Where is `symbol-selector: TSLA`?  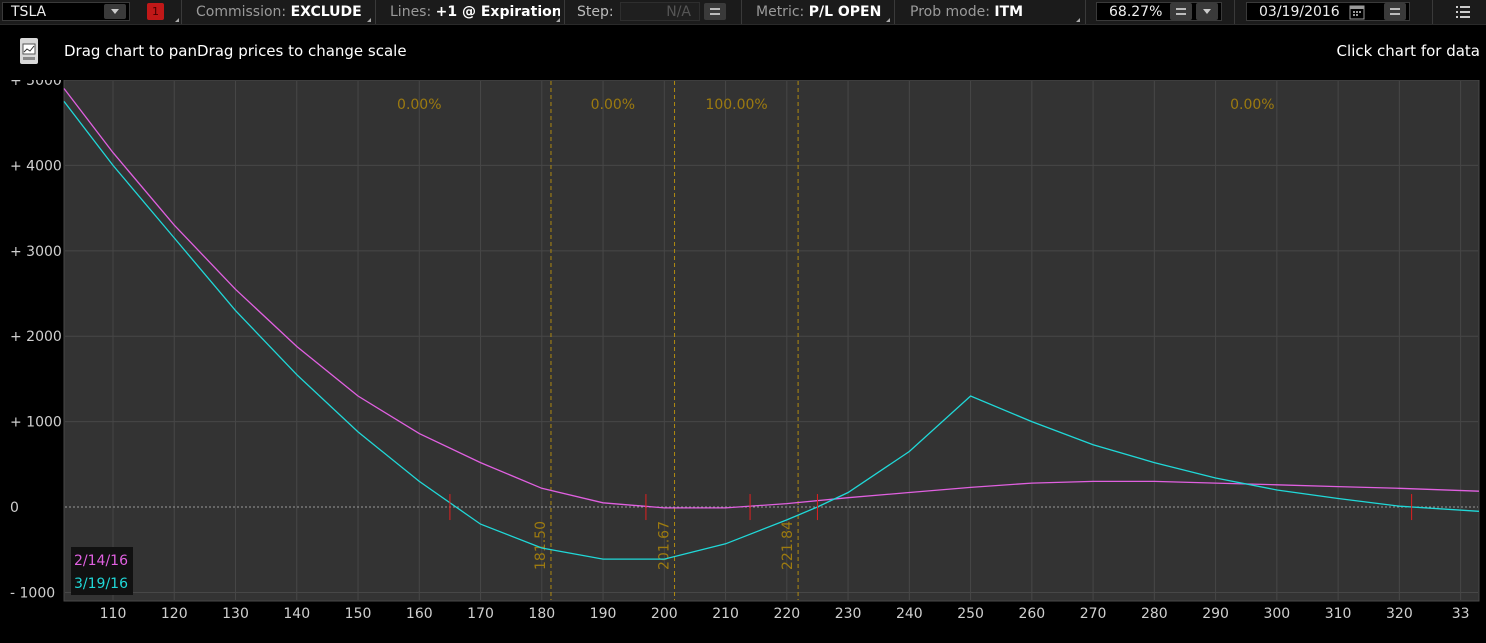 symbol-selector: TSLA is located at coordinates (66, 11).